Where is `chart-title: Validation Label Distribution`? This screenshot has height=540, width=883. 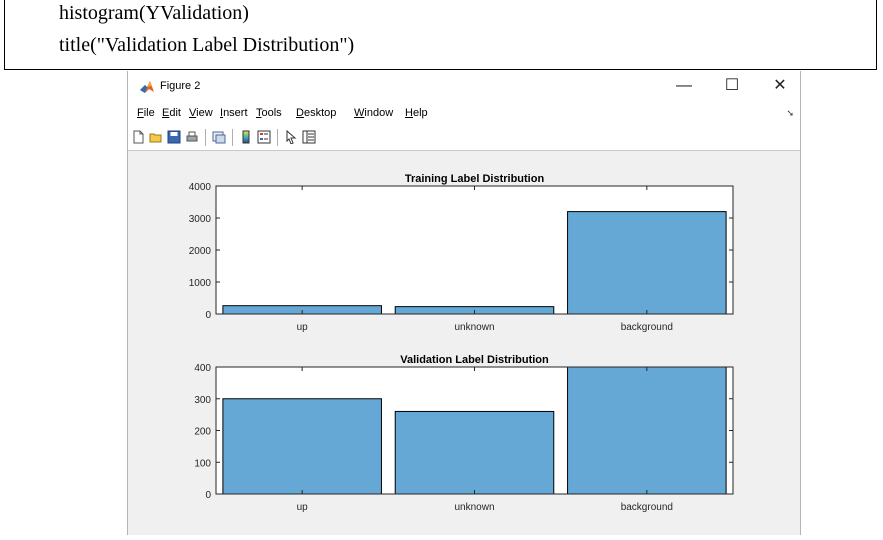
chart-title: Validation Label Distribution is located at coordinates (474, 360).